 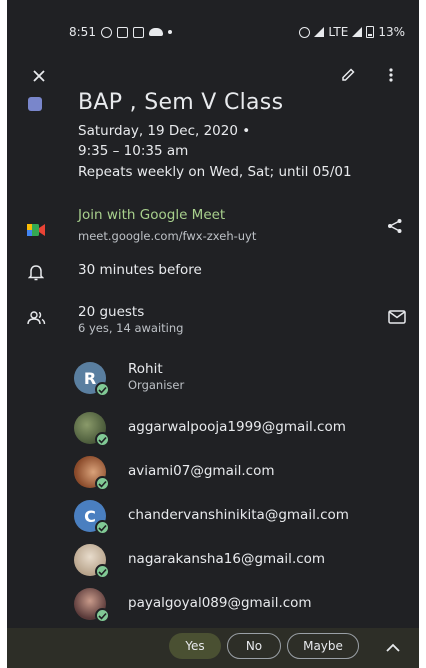 What do you see at coordinates (35, 104) in the screenshot?
I see `event-color-swatch` at bounding box center [35, 104].